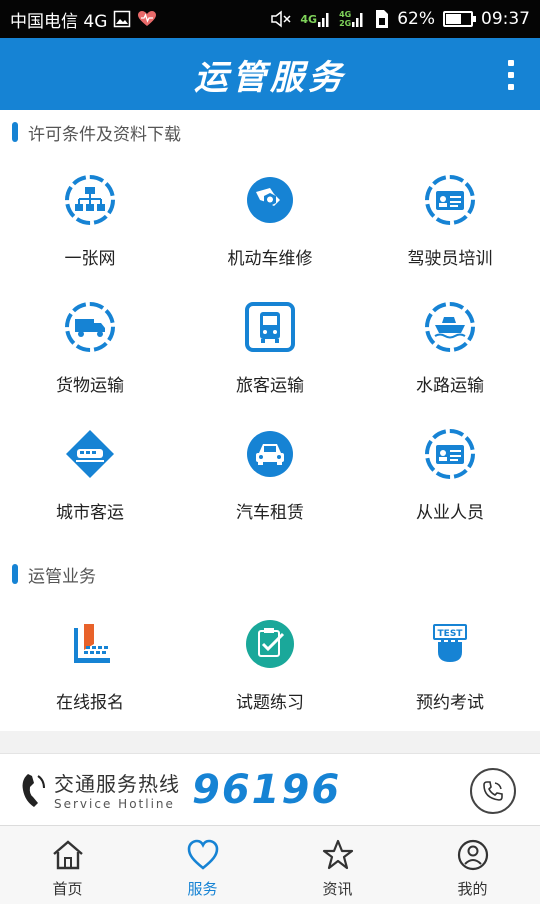  I want to click on carrier-label: 中国电信 4G, so click(59, 21).